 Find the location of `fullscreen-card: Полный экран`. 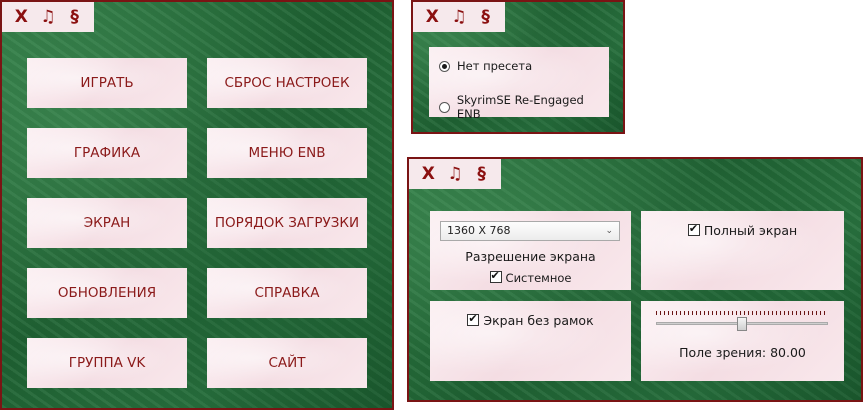

fullscreen-card: Полный экран is located at coordinates (742, 250).